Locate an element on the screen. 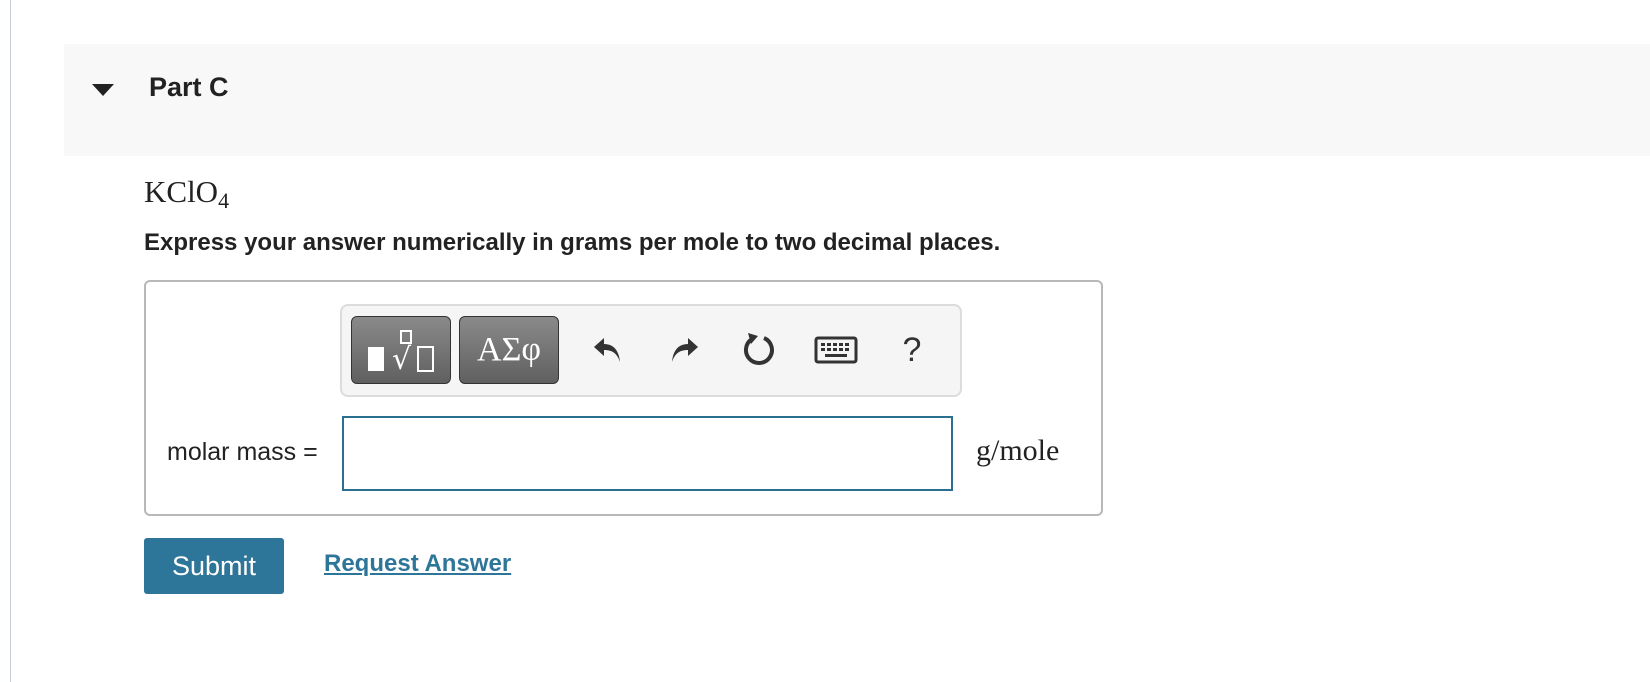  undo-button is located at coordinates (608, 350).